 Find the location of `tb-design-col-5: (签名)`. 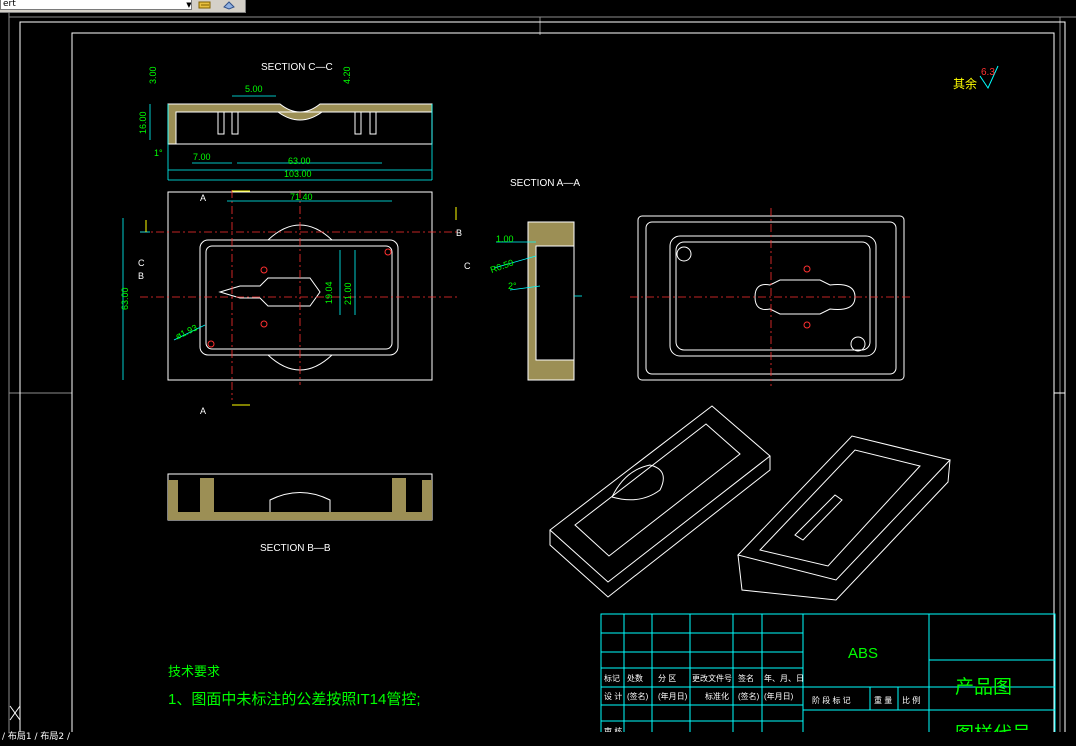

tb-design-col-5: (签名) is located at coordinates (749, 696).